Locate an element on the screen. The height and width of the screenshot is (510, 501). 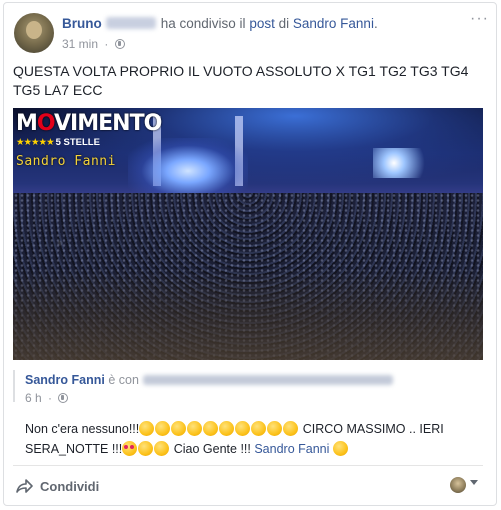
logo-wordmark: MOVIMENTO is located at coordinates (89, 123).